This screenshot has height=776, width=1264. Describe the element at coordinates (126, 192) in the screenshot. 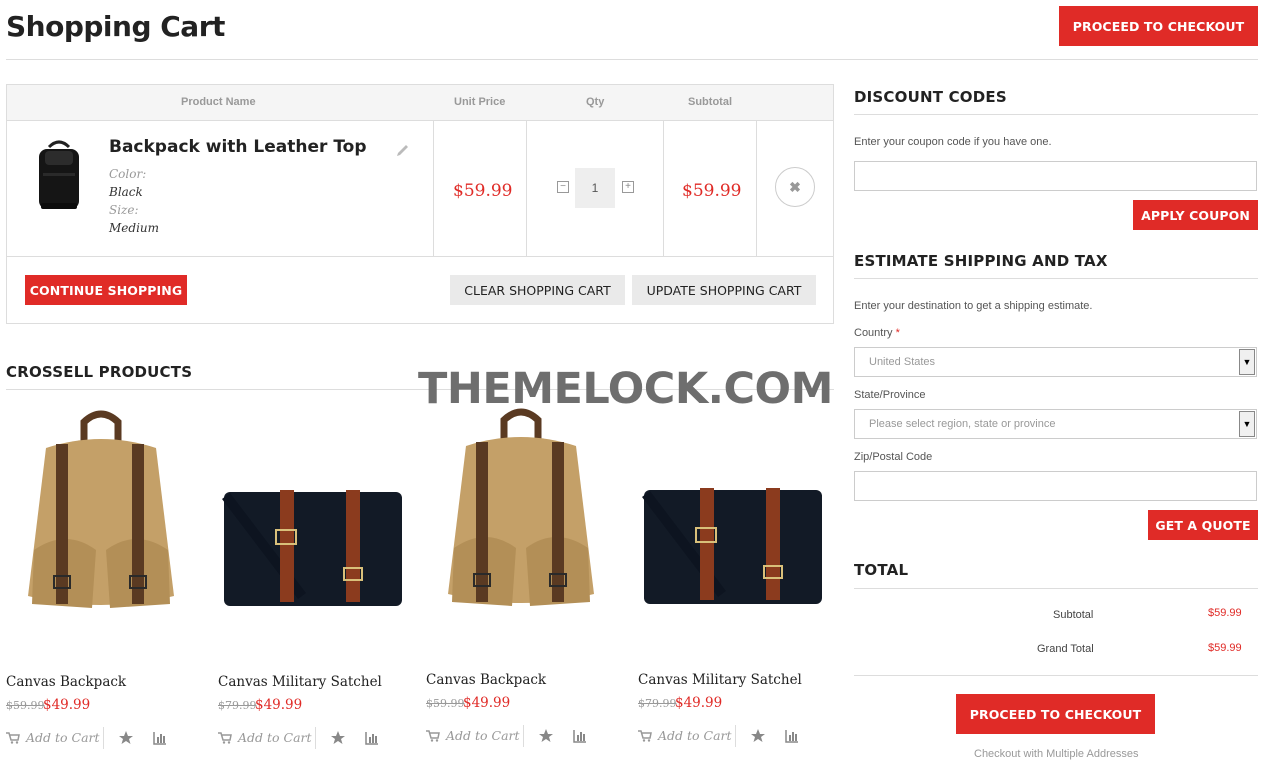

I see `option-value-color: Black` at that location.